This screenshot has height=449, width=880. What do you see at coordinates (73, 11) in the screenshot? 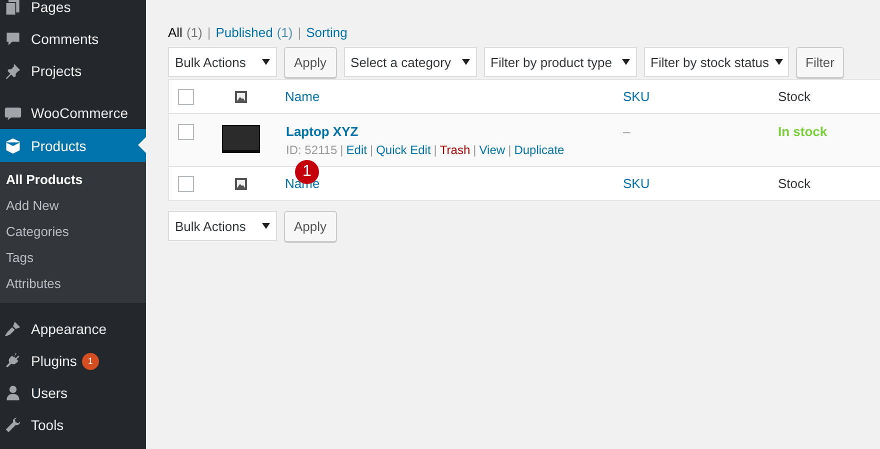
I see `menu-item: Pages` at bounding box center [73, 11].